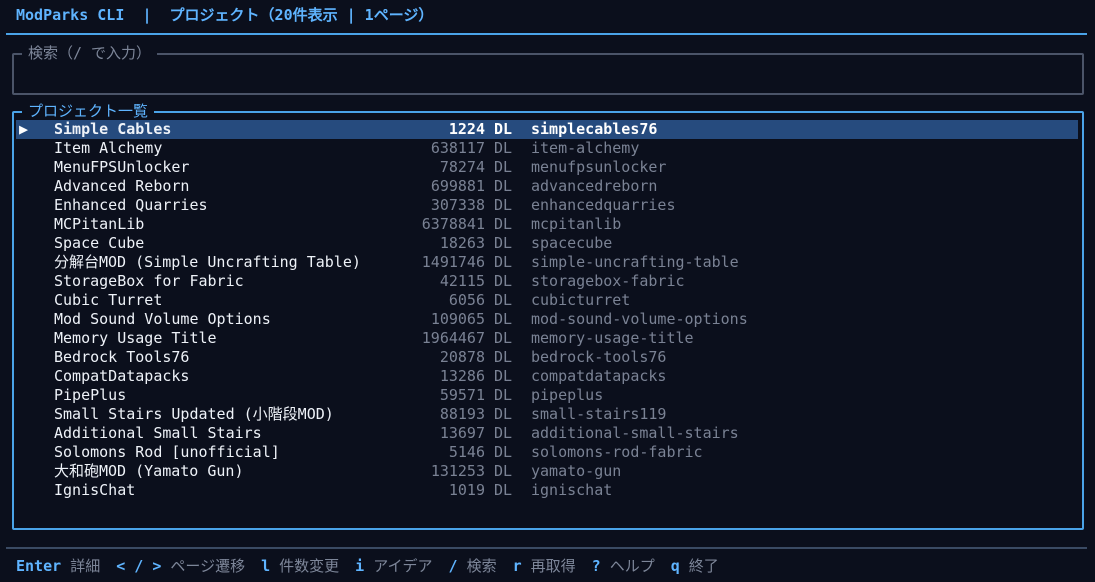  I want to click on project-name: Advanced Reborn, so click(122, 186).